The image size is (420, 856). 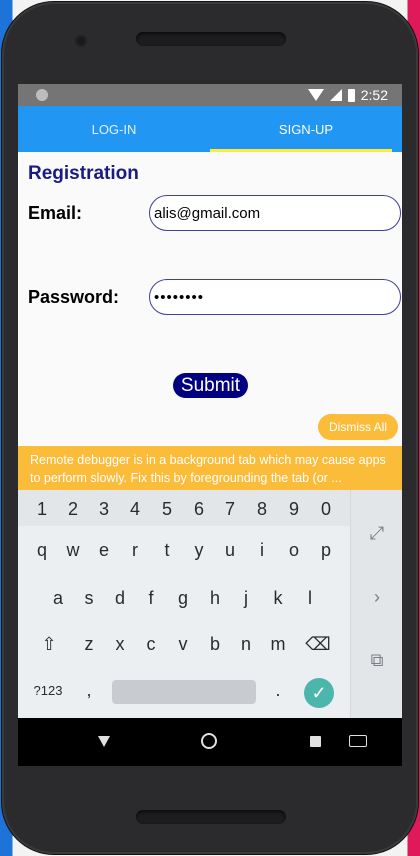 I want to click on number-row: 1 2 3 4 5 6 7 8 9 0, so click(x=184, y=508).